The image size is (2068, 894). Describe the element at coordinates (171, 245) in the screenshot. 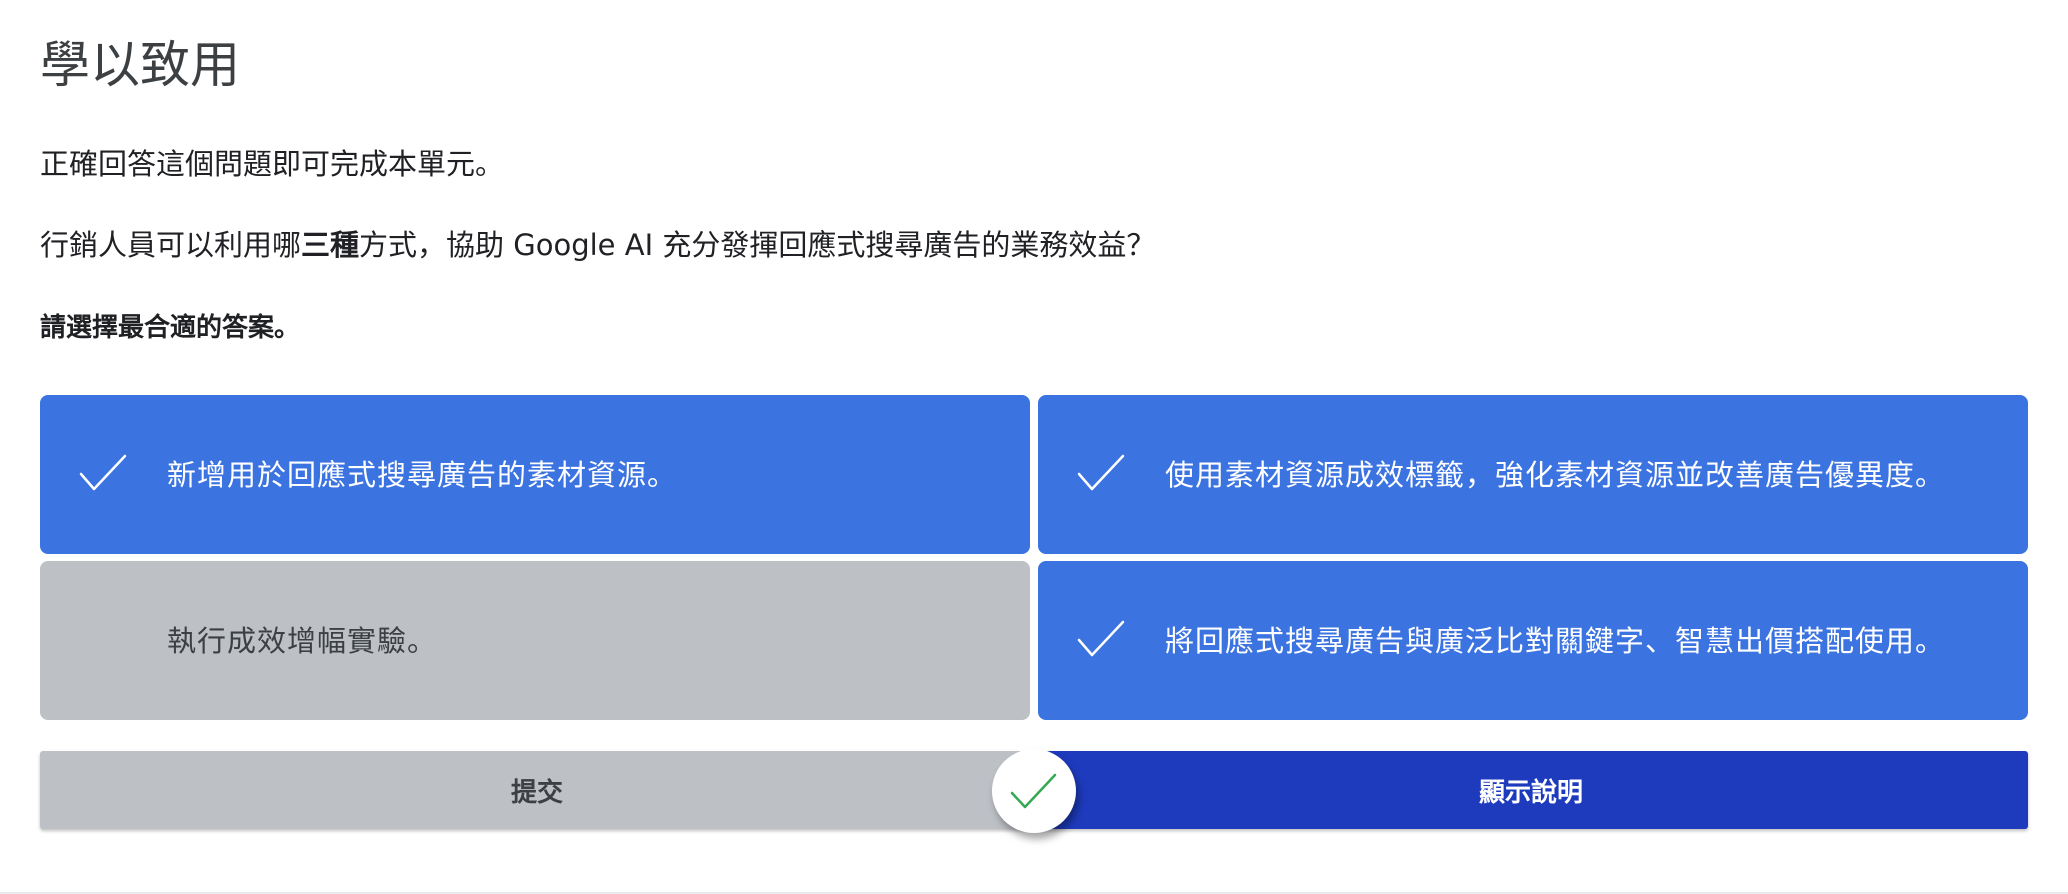

I see `question-text-before: 行銷人員可以利用哪` at that location.